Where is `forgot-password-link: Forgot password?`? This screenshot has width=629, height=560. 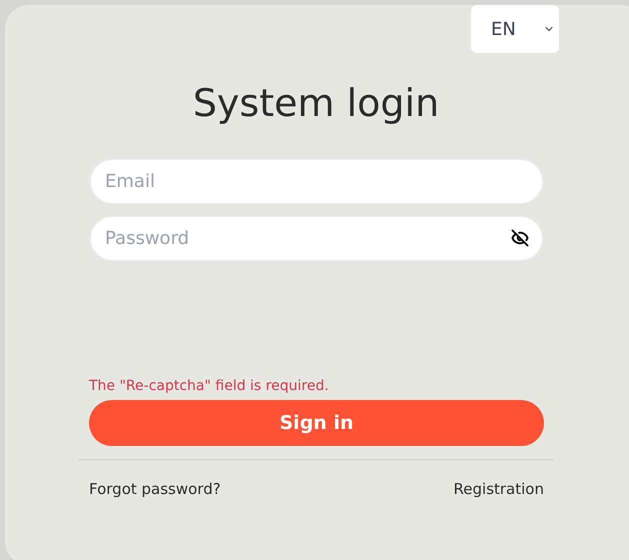 forgot-password-link: Forgot password? is located at coordinates (155, 489).